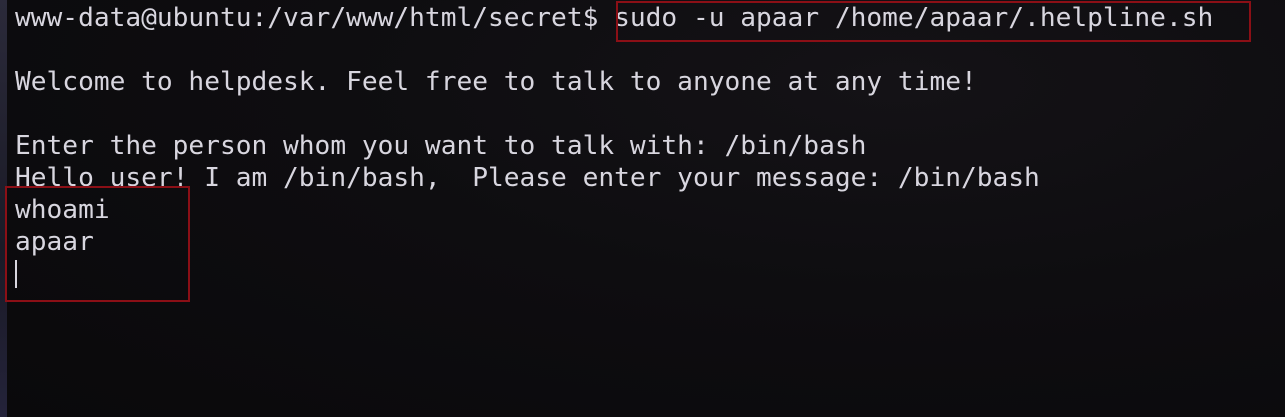 This screenshot has width=1285, height=417. Describe the element at coordinates (933, 21) in the screenshot. I see `command-highlight-box` at that location.